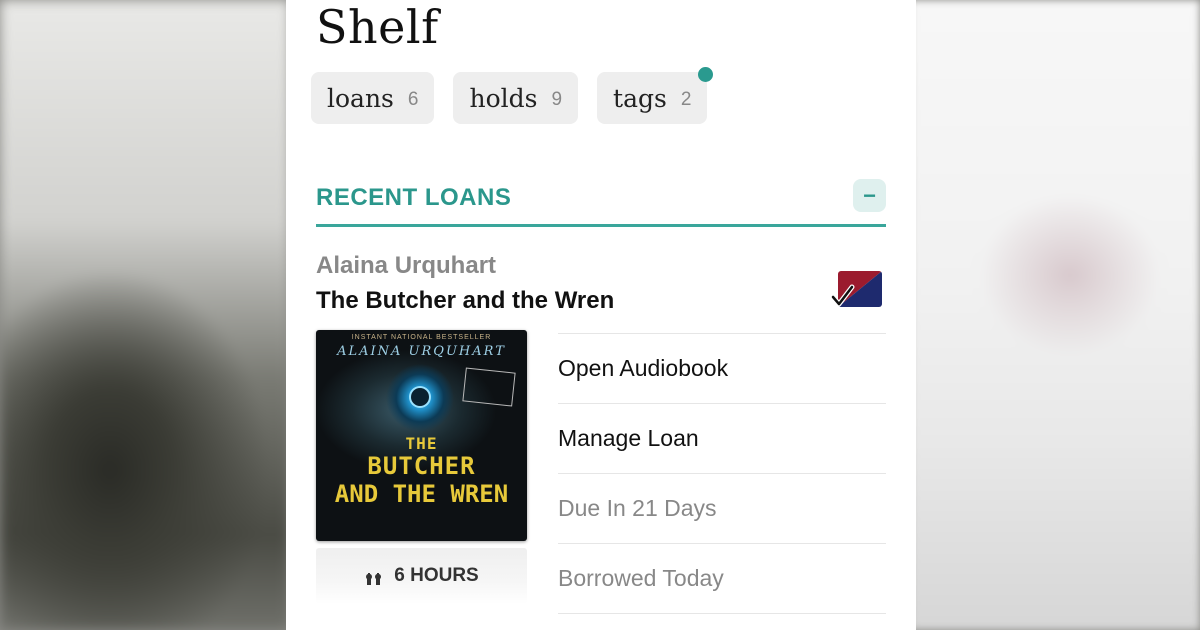 The image size is (1200, 630). What do you see at coordinates (421, 337) in the screenshot?
I see `cover-tagline: INSTANT NATIONAL BESTSELLER` at bounding box center [421, 337].